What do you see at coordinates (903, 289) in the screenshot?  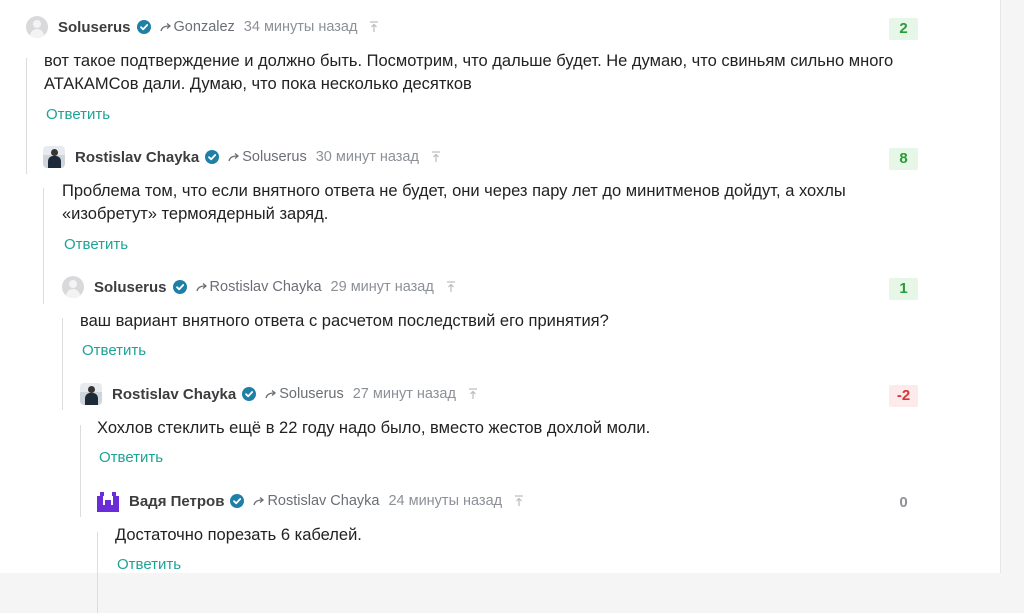 I see `comment-score: 1` at bounding box center [903, 289].